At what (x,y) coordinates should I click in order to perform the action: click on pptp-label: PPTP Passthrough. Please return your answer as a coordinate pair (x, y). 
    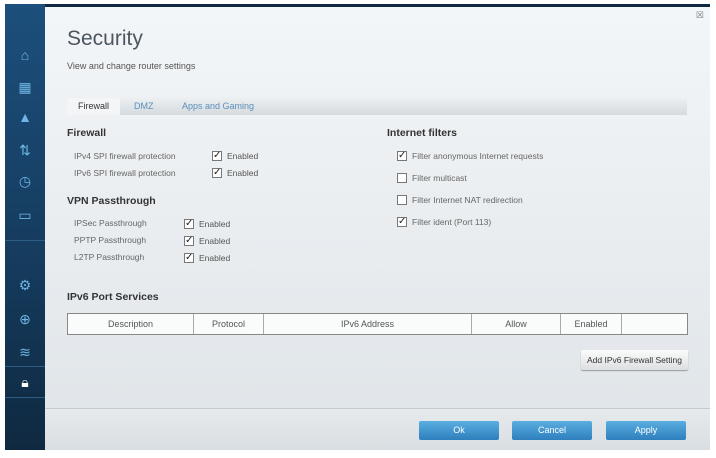
    Looking at the image, I should click on (110, 240).